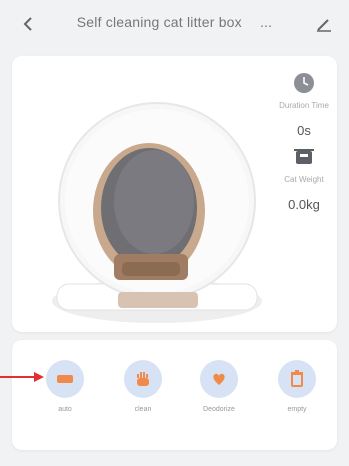 This screenshot has width=349, height=466. I want to click on empty-button: empty, so click(297, 386).